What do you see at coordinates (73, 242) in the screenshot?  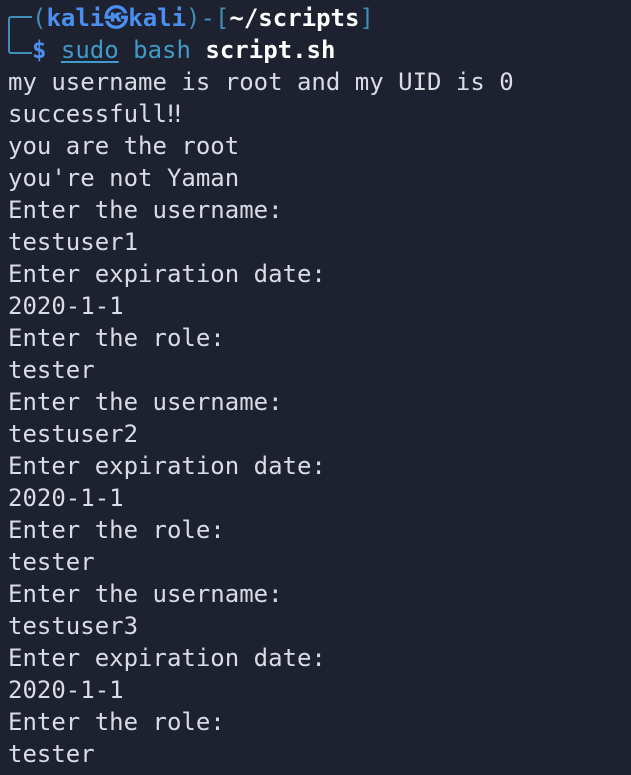 I see `output-line: testuser1` at bounding box center [73, 242].